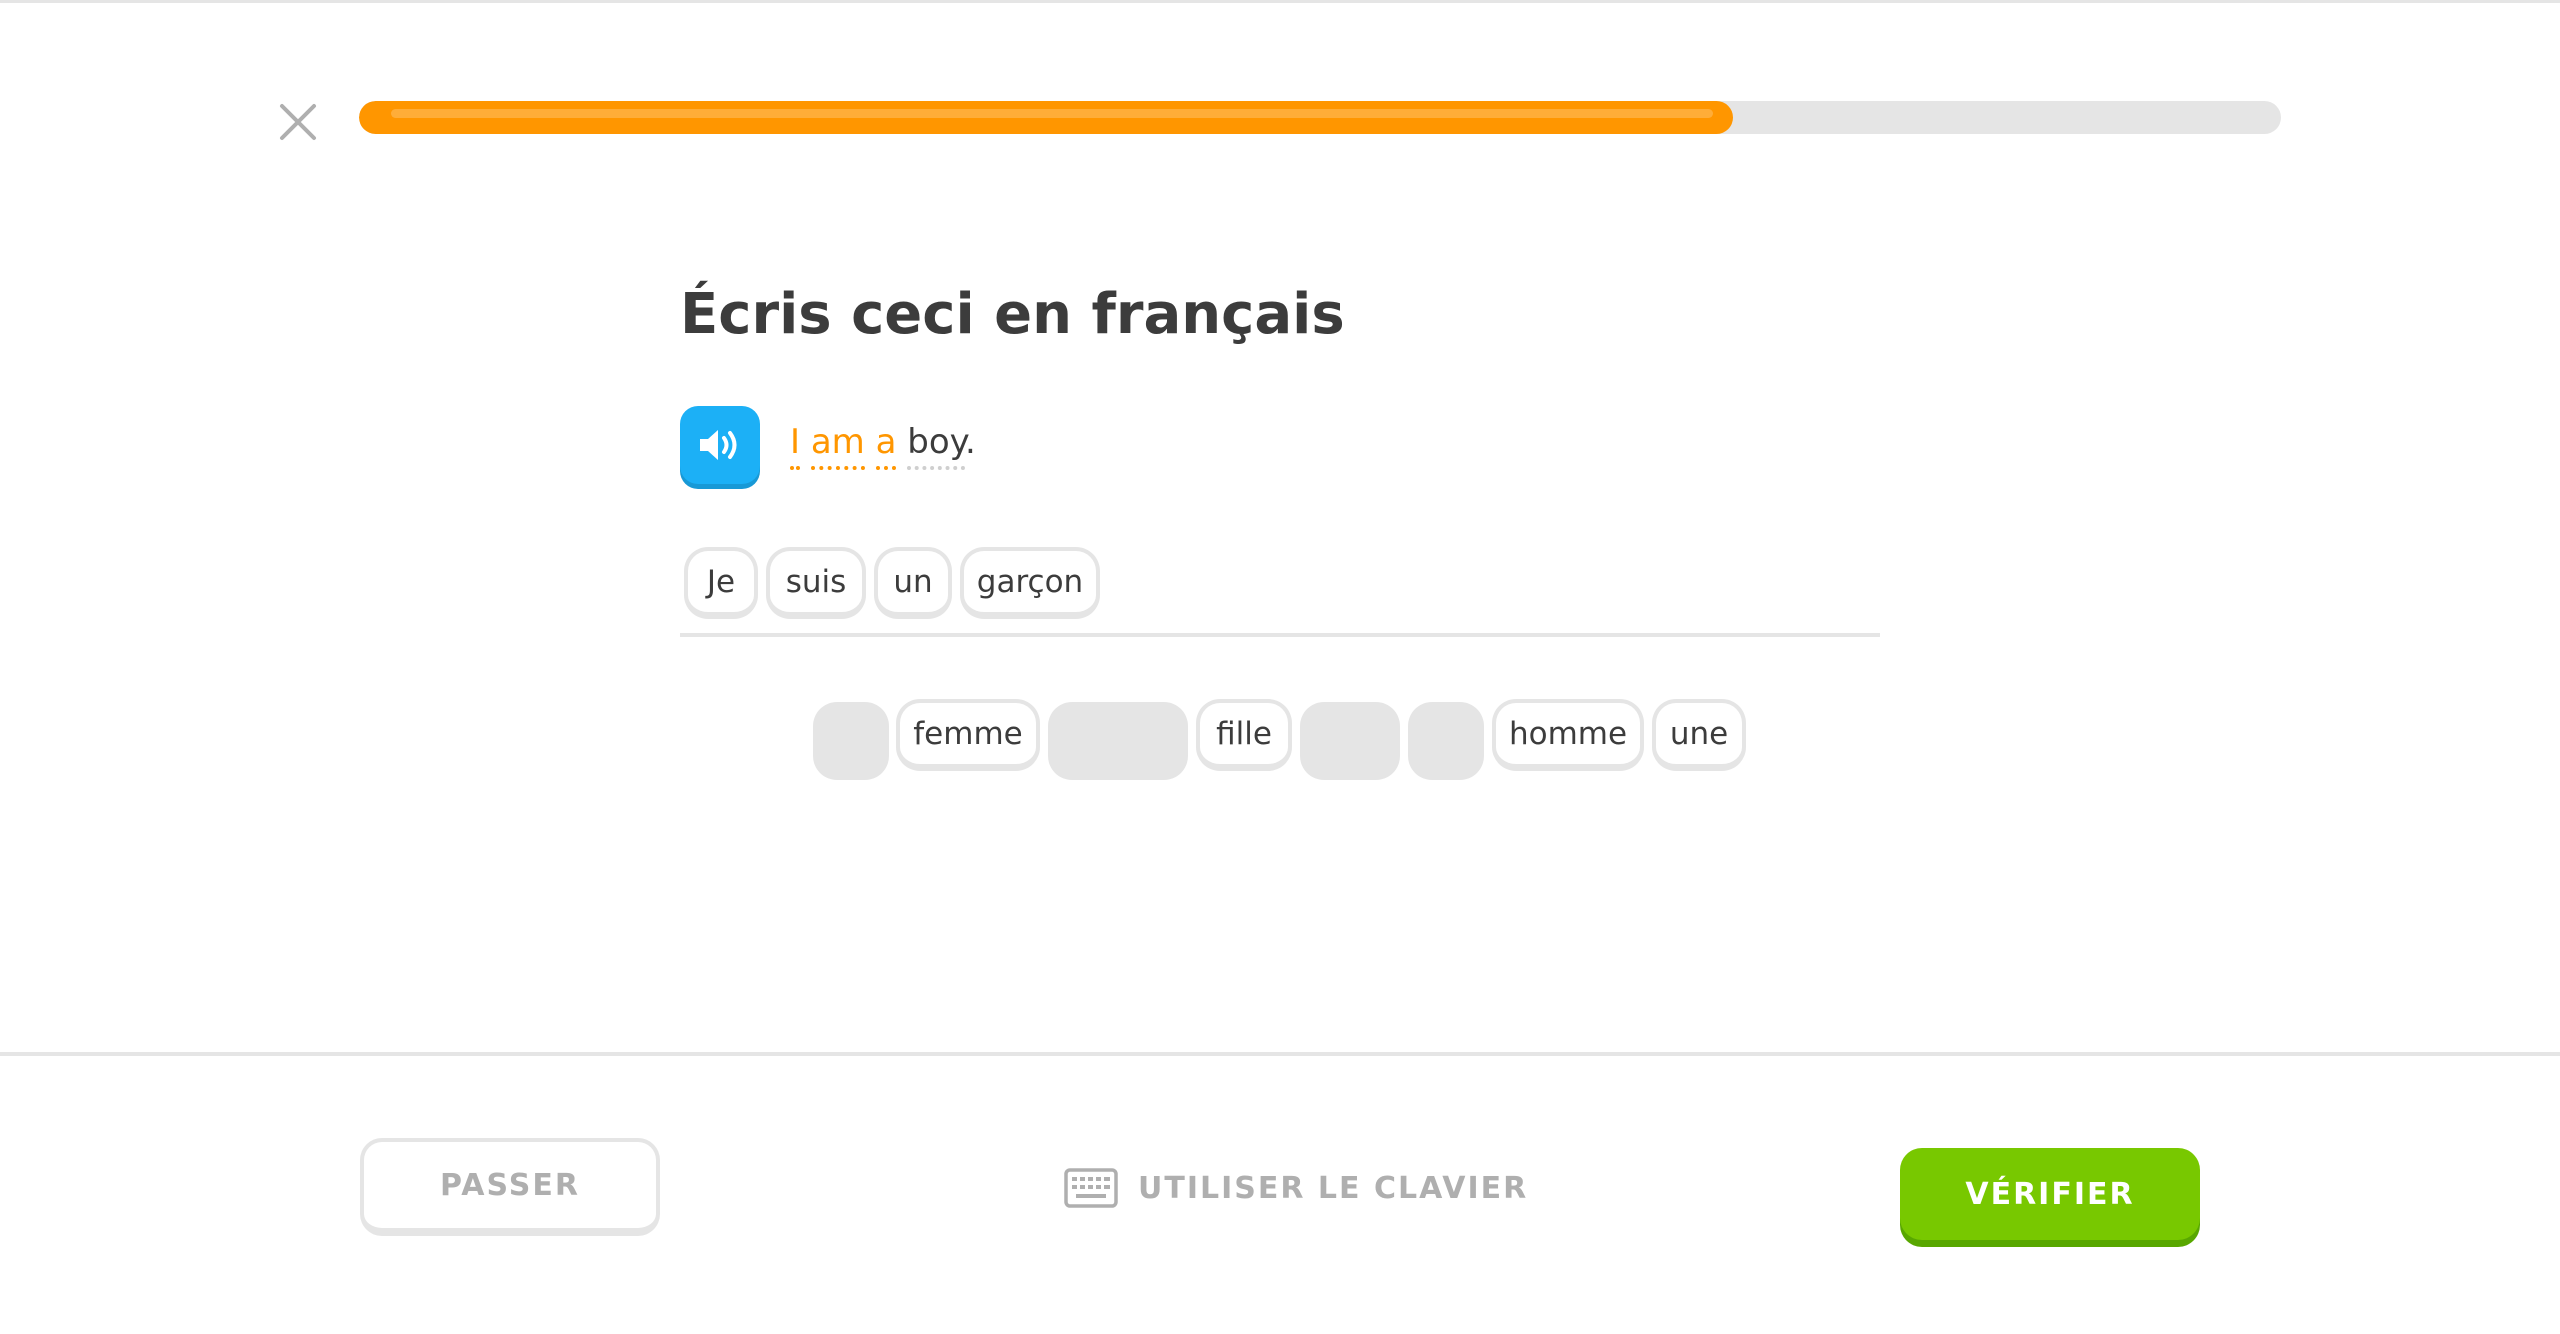 The height and width of the screenshot is (1334, 2560). I want to click on use-keyboard-label: UTILISER LE CLAVIER, so click(1333, 1188).